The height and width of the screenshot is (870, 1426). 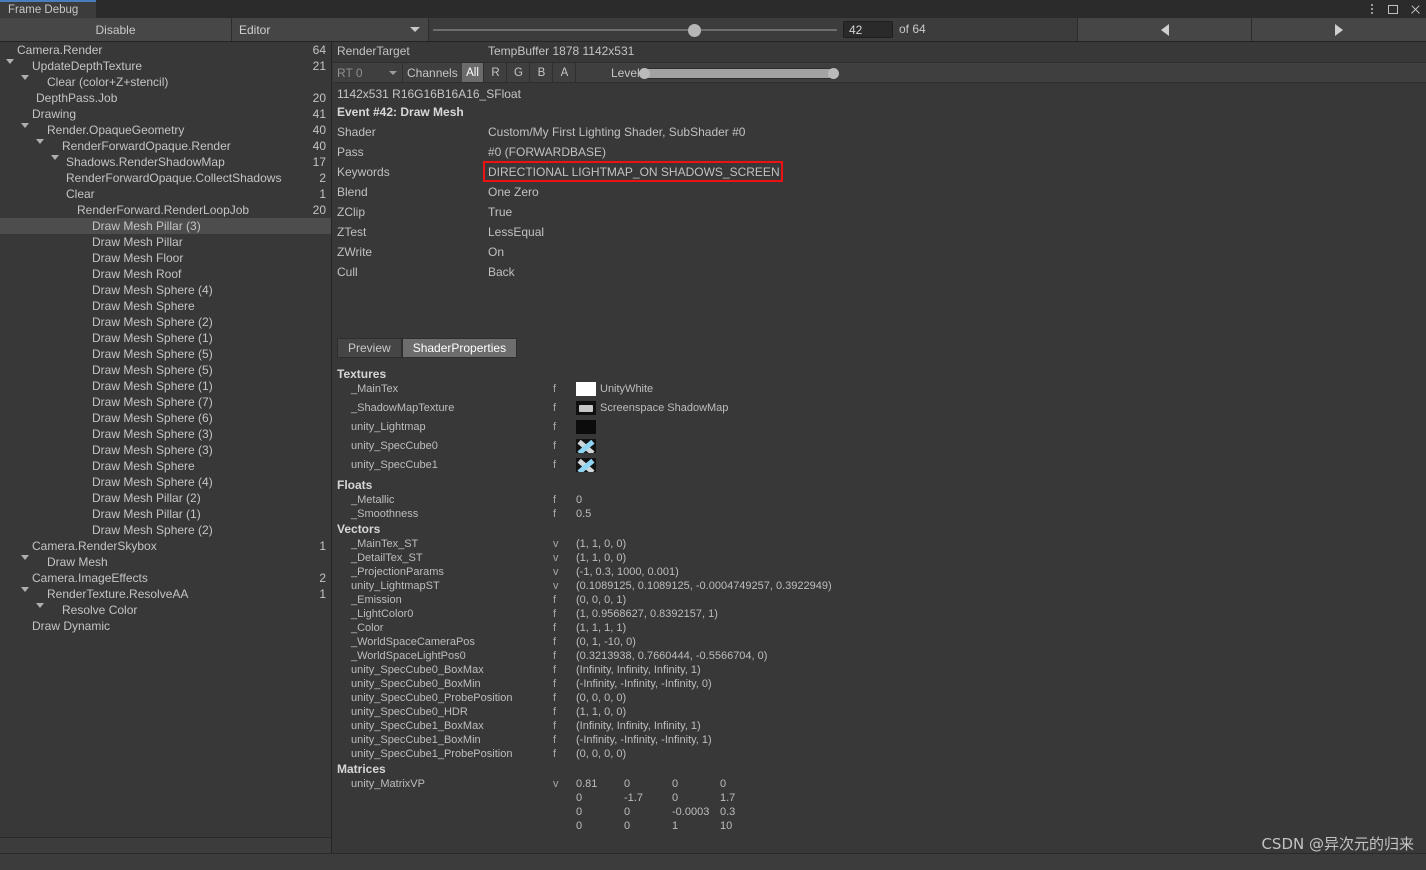 I want to click on tree-row: RenderForward.RenderLoopJob 20, so click(x=165, y=213).